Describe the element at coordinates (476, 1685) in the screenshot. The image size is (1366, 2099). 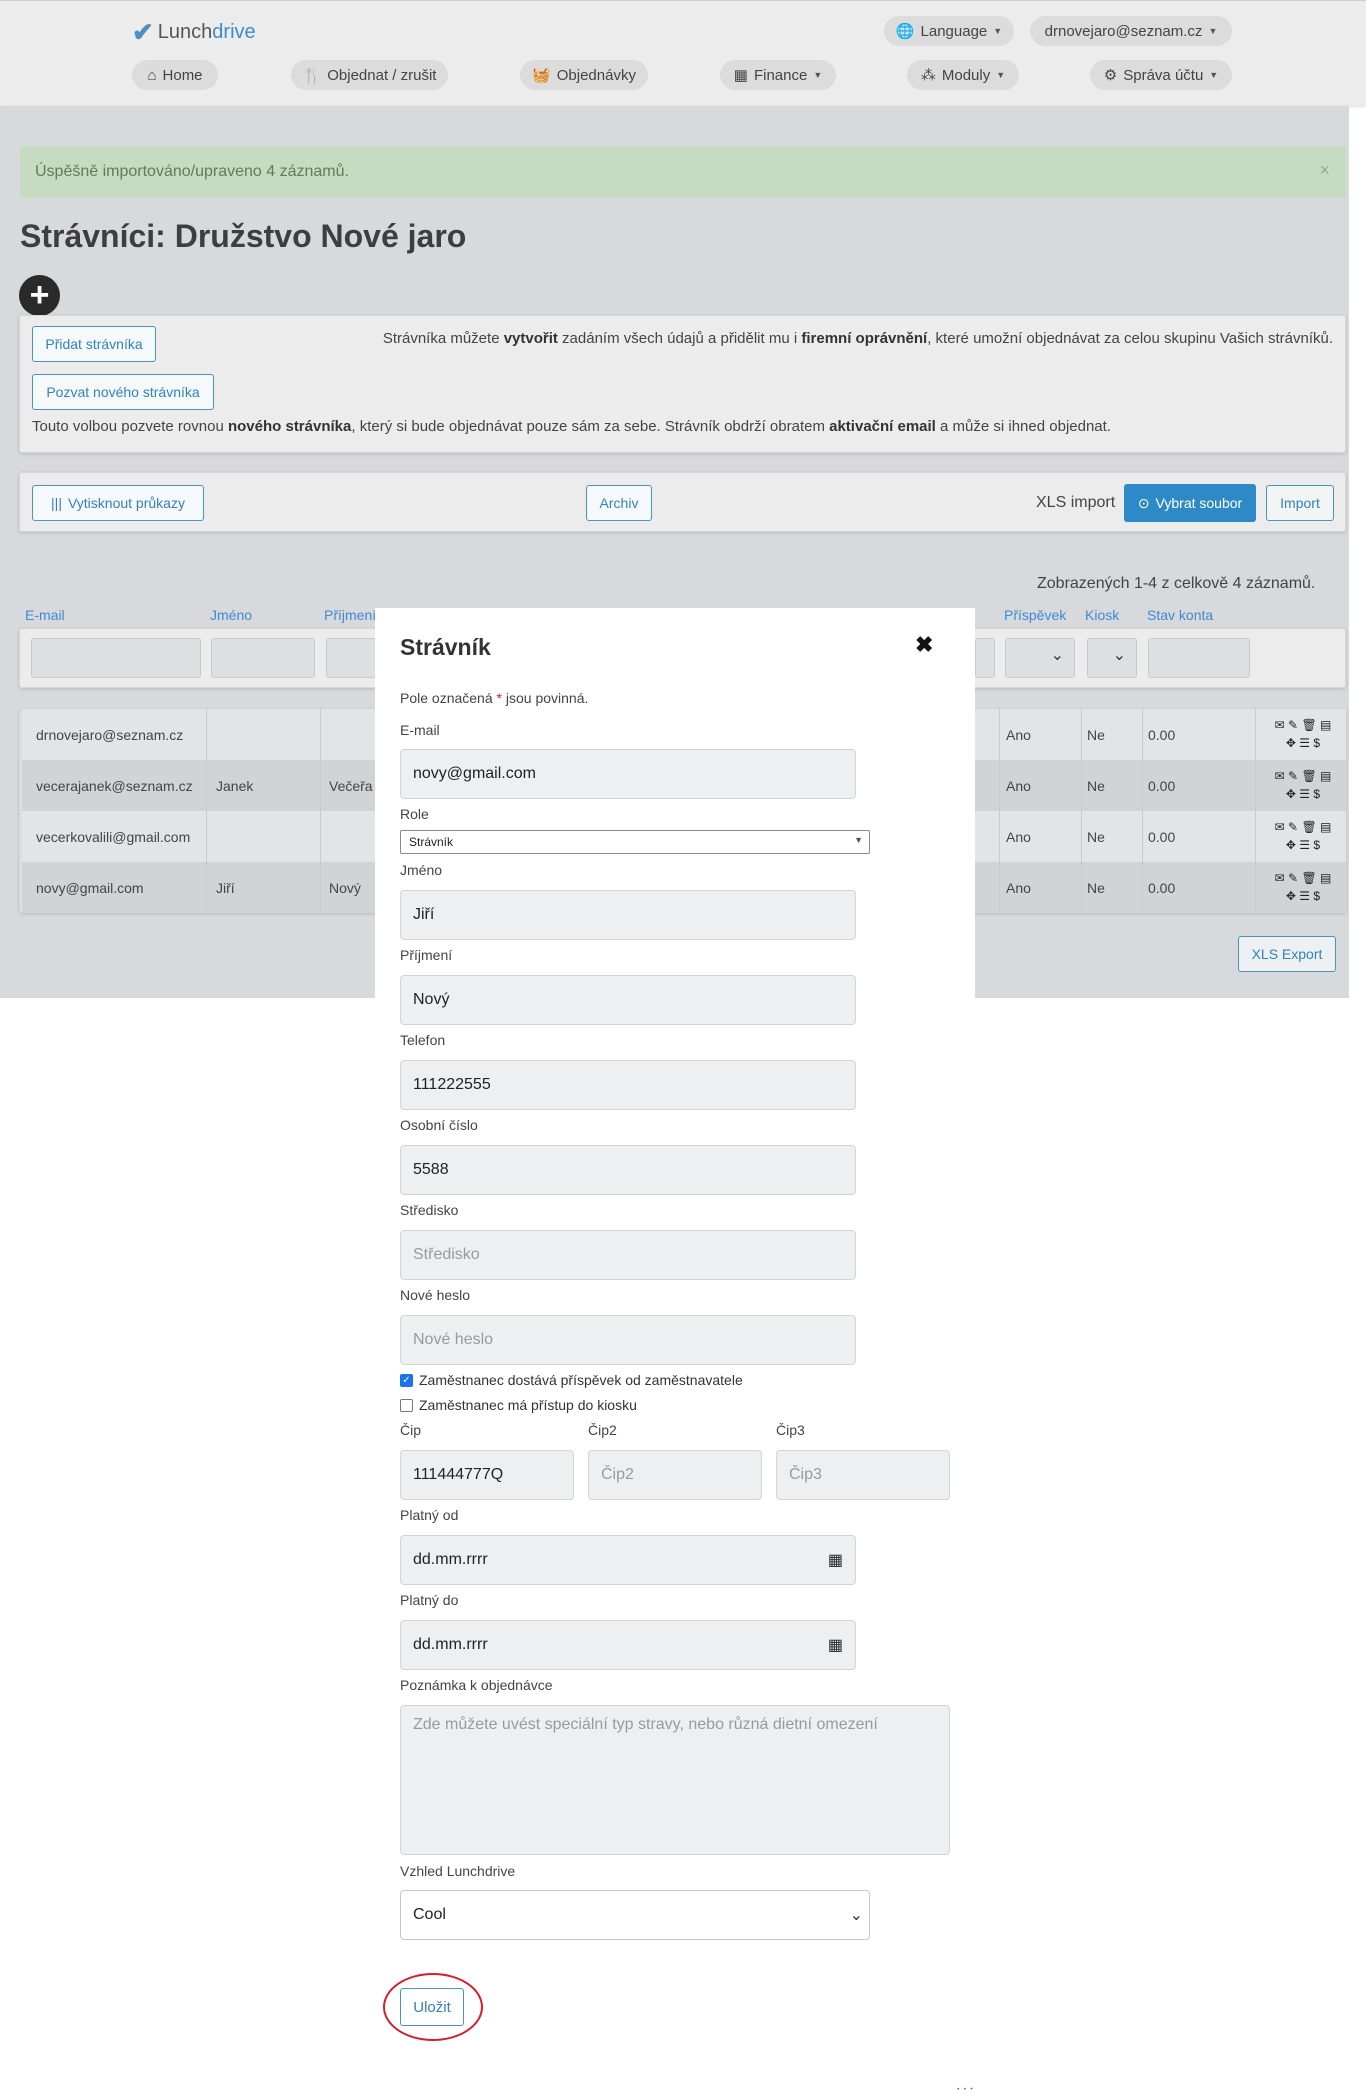
I see `order-note-label: Poznámka k objednávce` at that location.